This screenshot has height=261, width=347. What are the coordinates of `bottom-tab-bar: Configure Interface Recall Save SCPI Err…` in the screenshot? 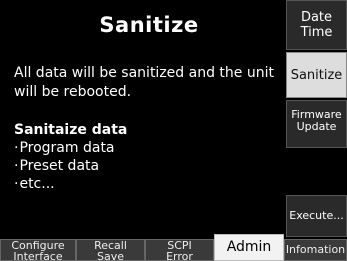 It's located at (173, 247).